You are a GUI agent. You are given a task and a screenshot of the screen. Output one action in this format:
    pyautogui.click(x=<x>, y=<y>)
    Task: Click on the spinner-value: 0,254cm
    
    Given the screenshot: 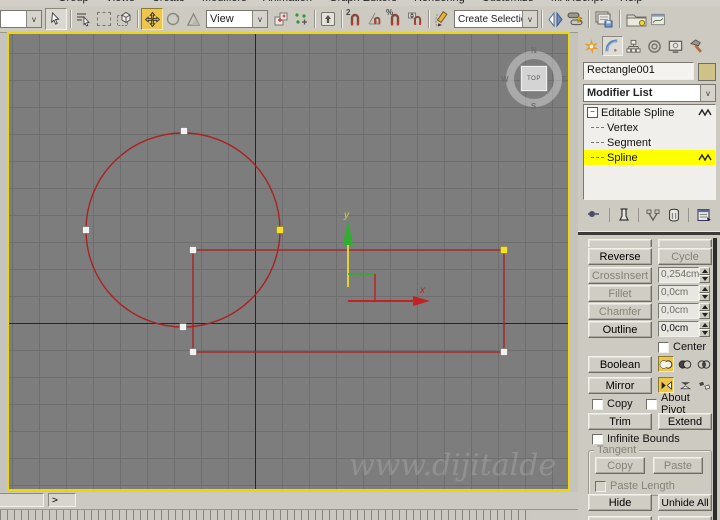 What is the action you would take?
    pyautogui.click(x=678, y=275)
    